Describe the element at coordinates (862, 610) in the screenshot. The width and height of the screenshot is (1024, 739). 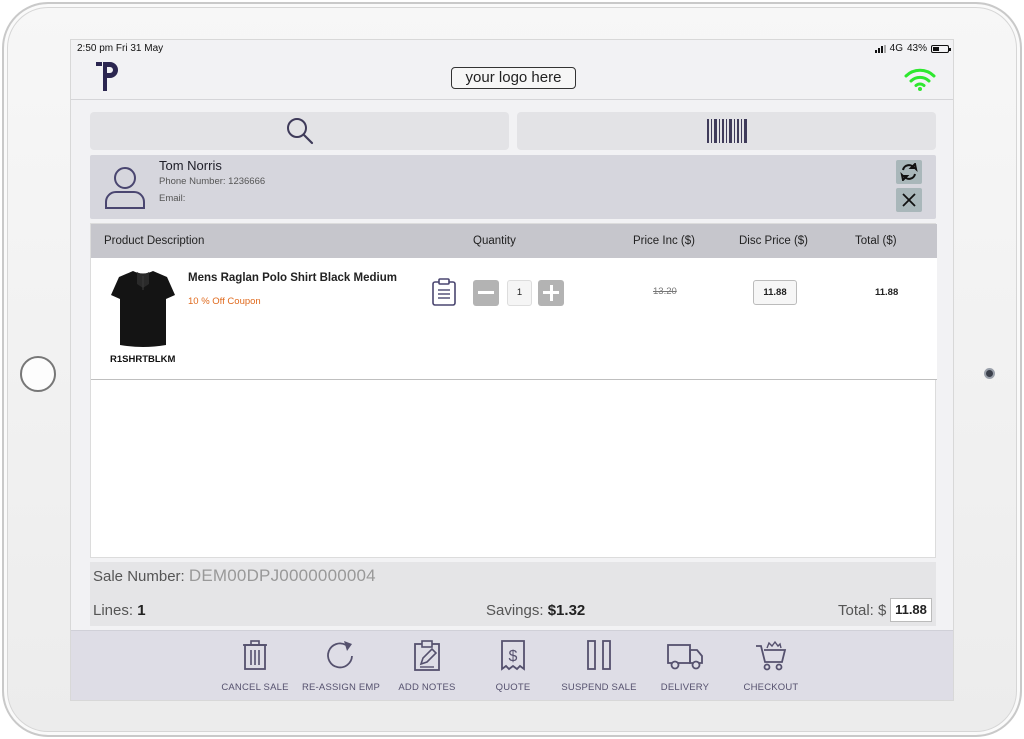
I see `total-label: Total: $` at that location.